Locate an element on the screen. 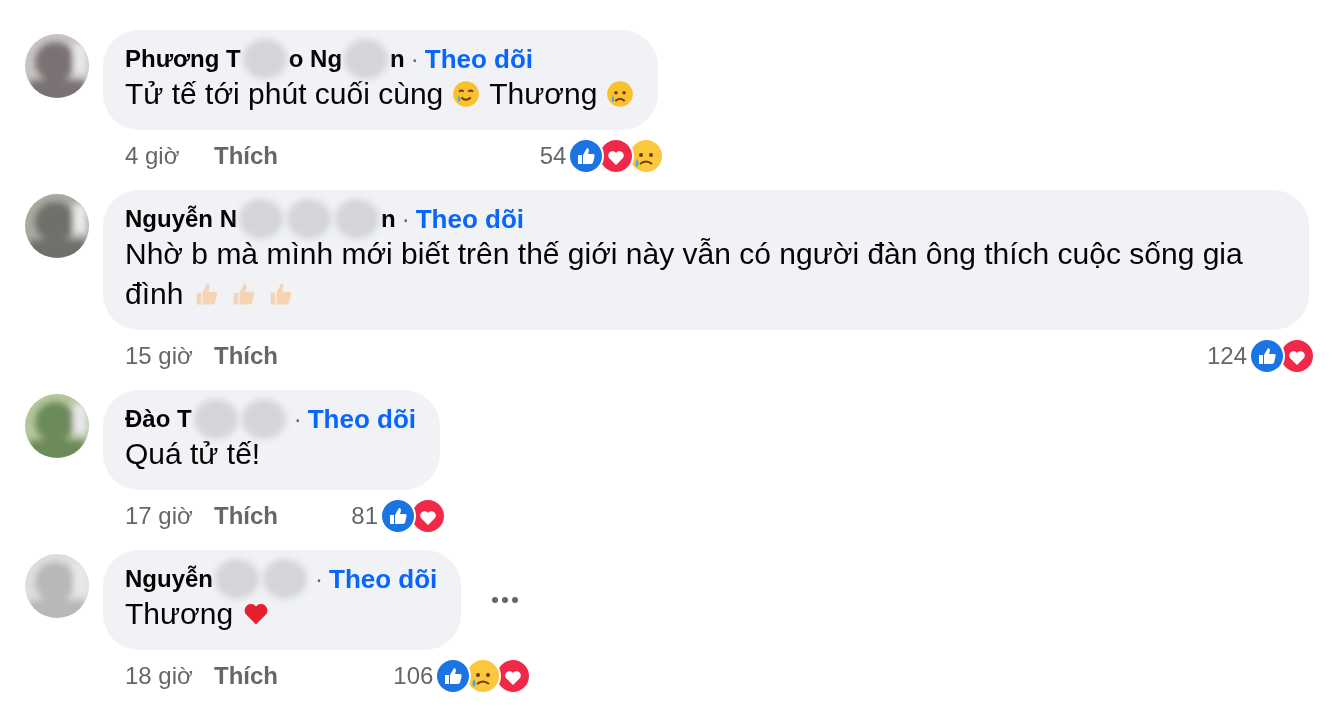 The width and height of the screenshot is (1342, 706). reaction-count: 124 is located at coordinates (1226, 356).